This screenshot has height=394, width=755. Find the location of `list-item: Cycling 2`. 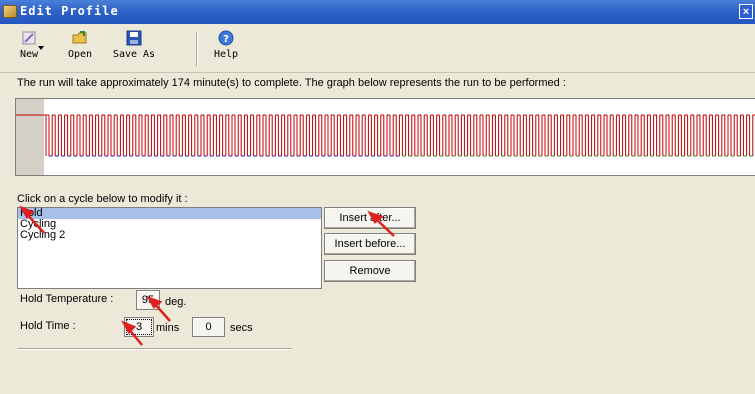

list-item: Cycling 2 is located at coordinates (169, 235).